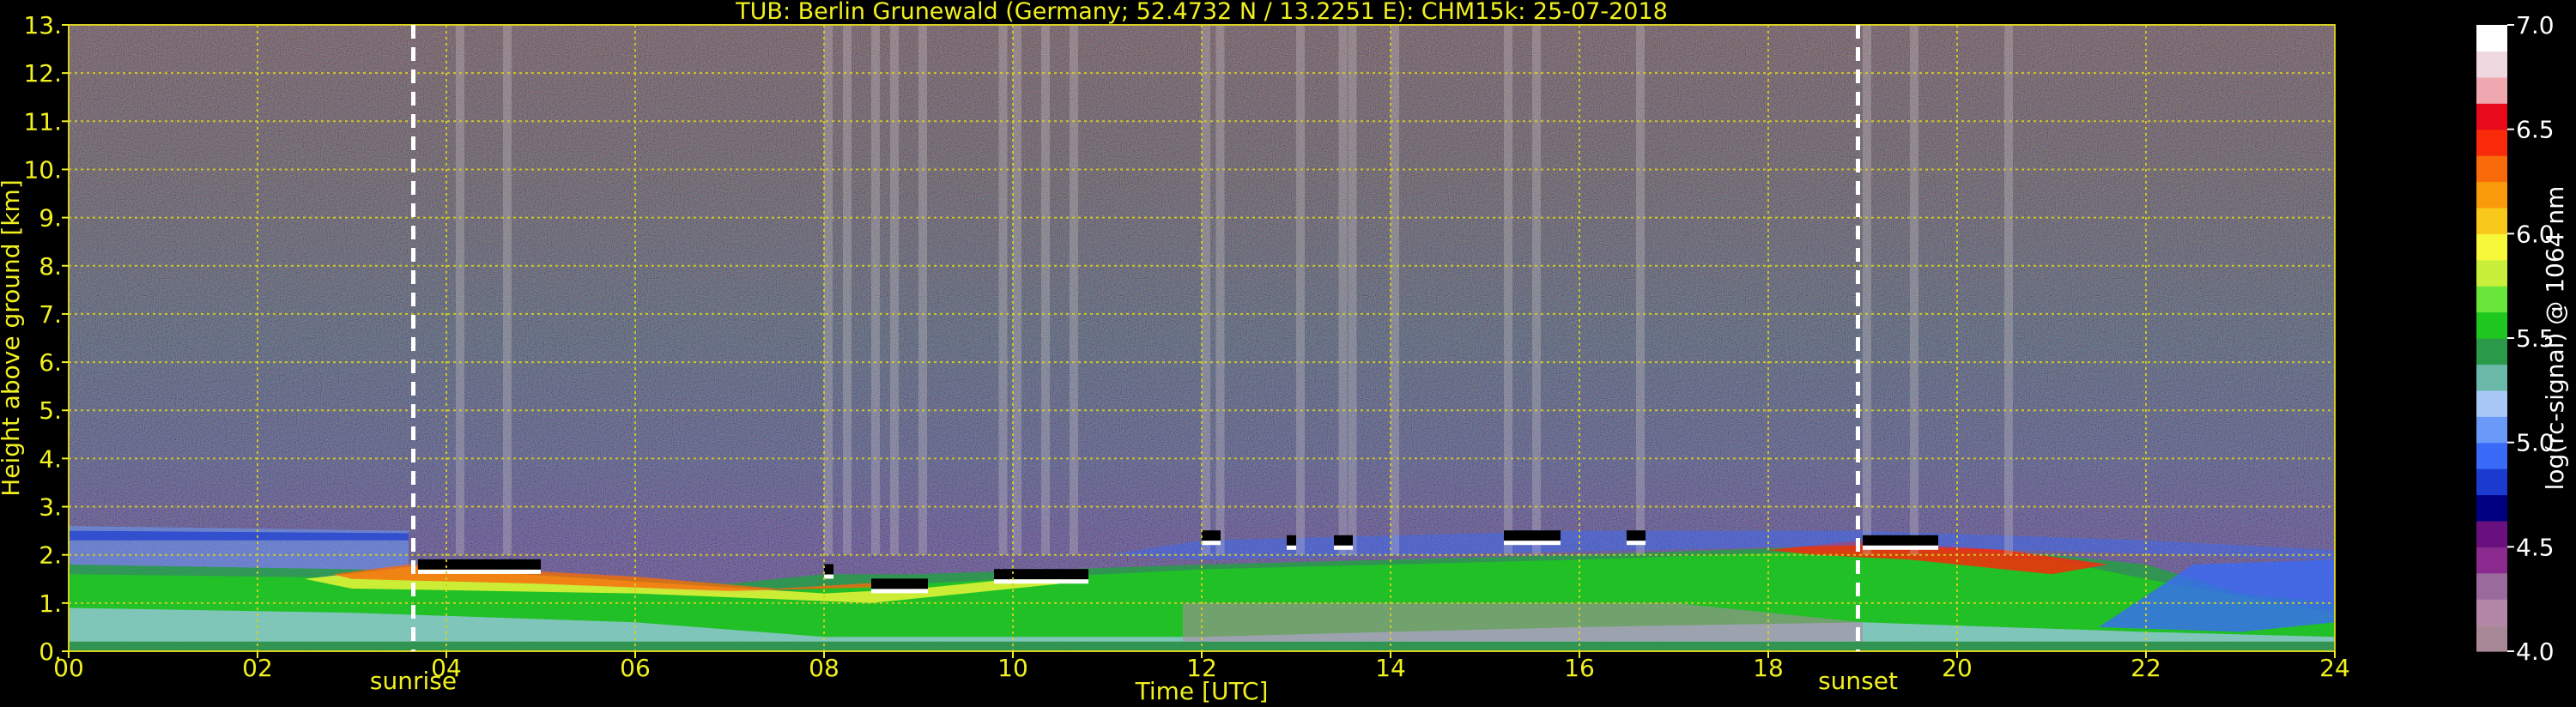 The width and height of the screenshot is (2576, 707). Describe the element at coordinates (46, 338) in the screenshot. I see `y-axis: 0.1.2.3.4.5.6.7.8.9.10.11.12.13.` at that location.